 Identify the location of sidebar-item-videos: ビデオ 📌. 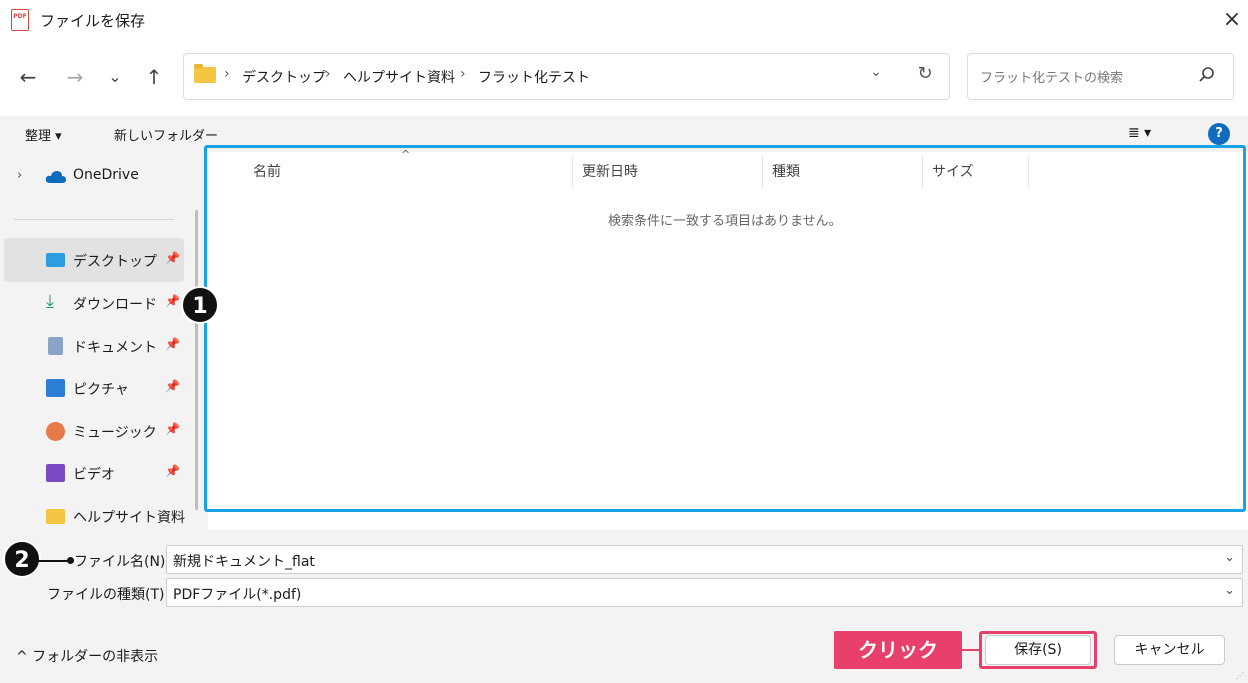
(100, 474).